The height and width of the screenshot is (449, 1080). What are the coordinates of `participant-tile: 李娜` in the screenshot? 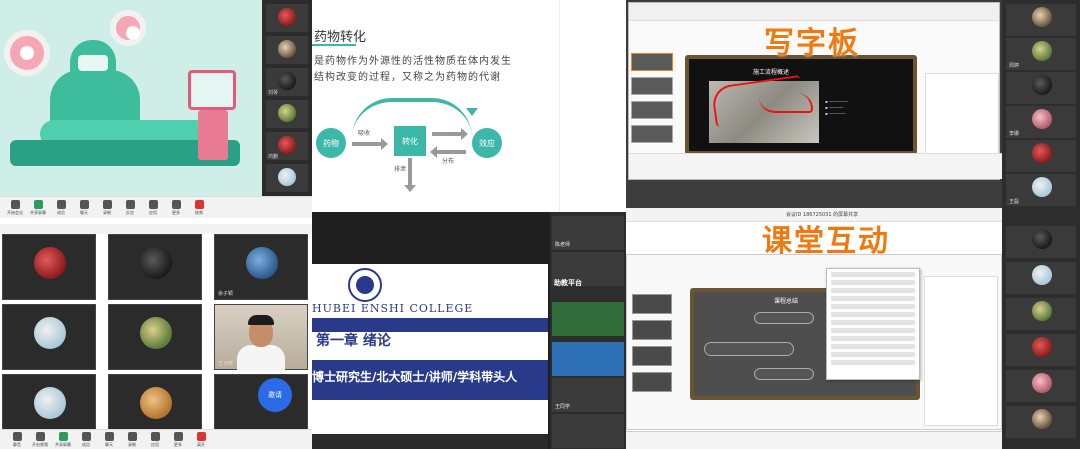 It's located at (1041, 122).